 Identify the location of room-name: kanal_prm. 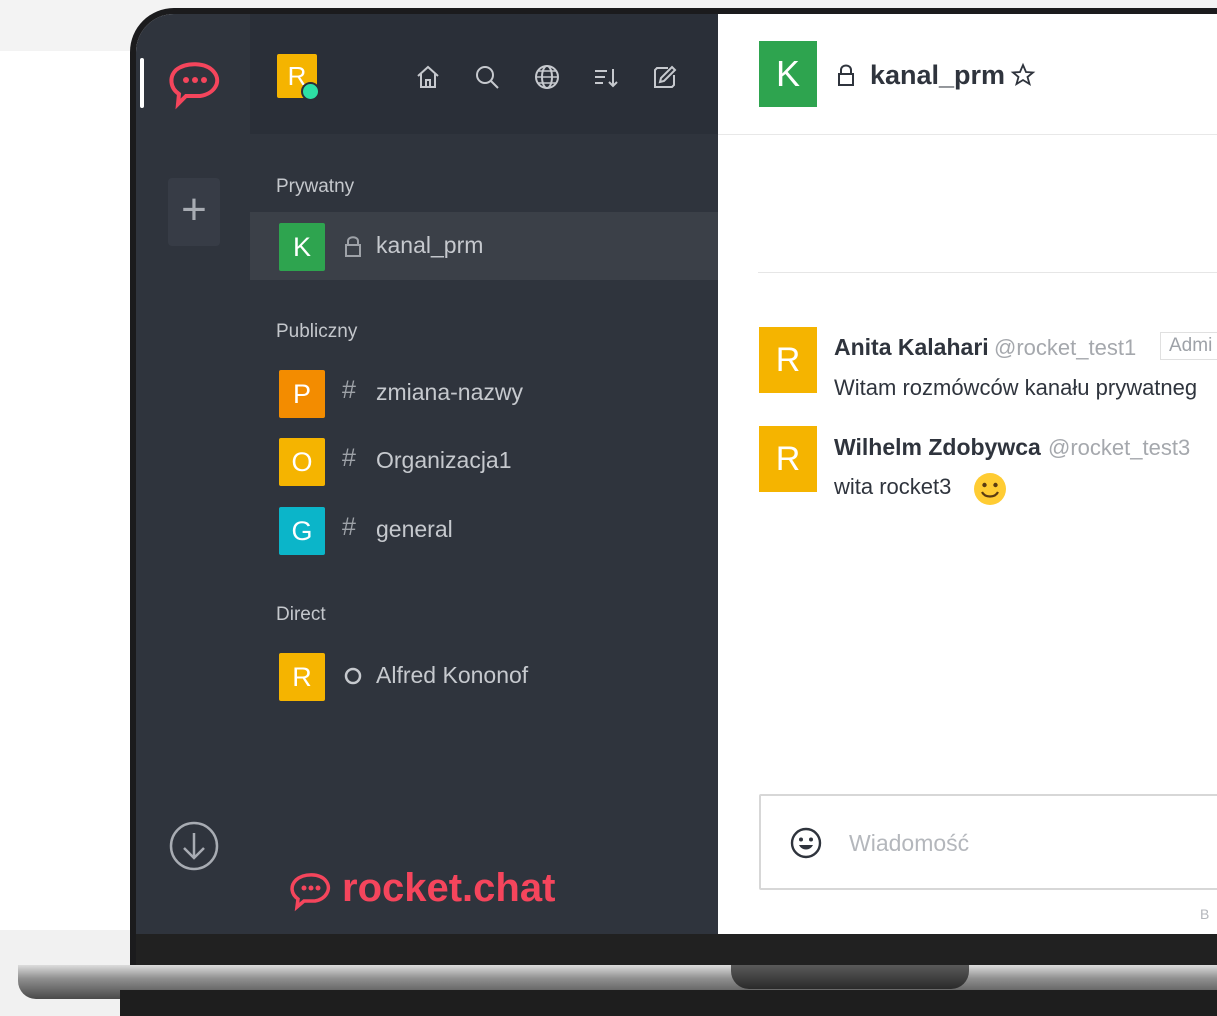
(430, 245).